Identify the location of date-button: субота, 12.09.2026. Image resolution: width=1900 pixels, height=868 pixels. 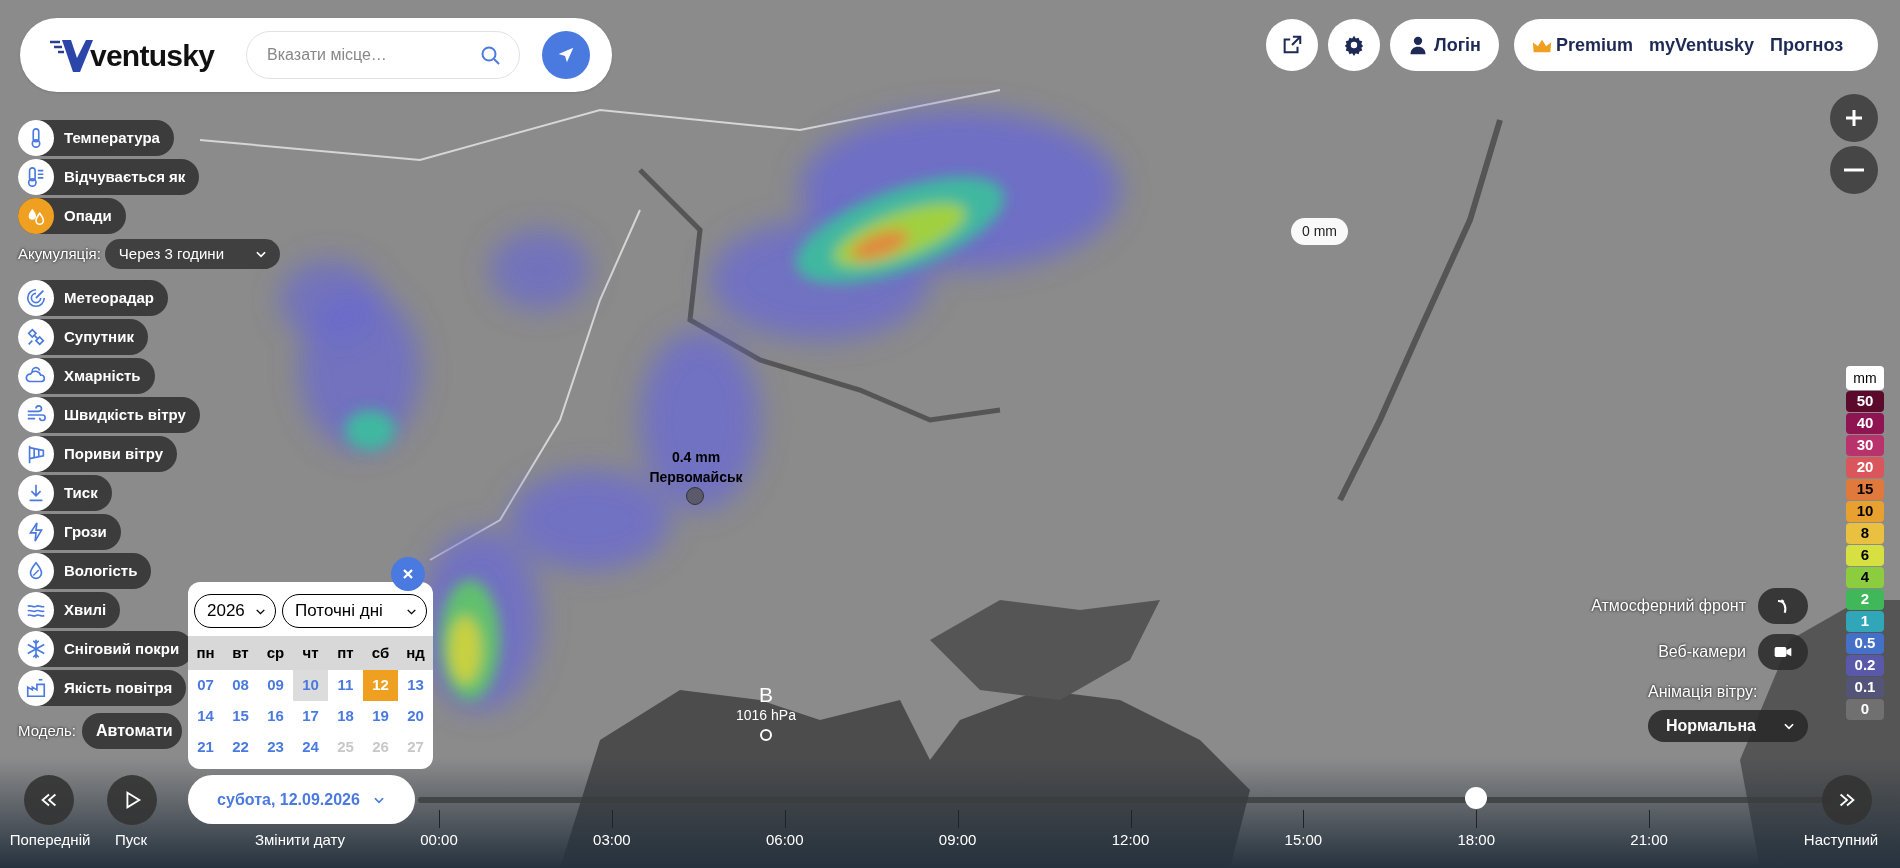
(301, 799).